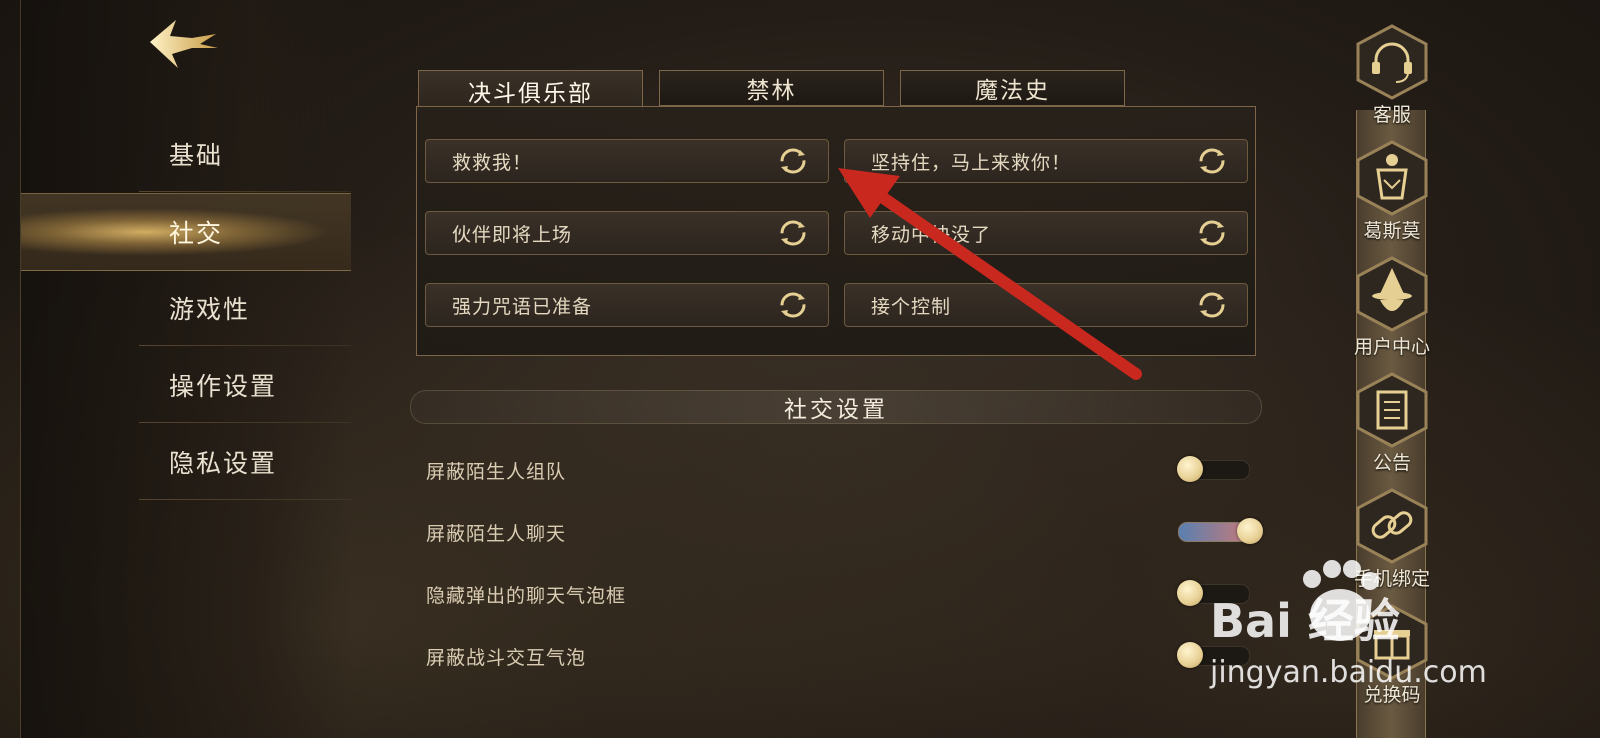 Image resolution: width=1600 pixels, height=738 pixels. I want to click on wizard-hat-icon, so click(1392, 294).